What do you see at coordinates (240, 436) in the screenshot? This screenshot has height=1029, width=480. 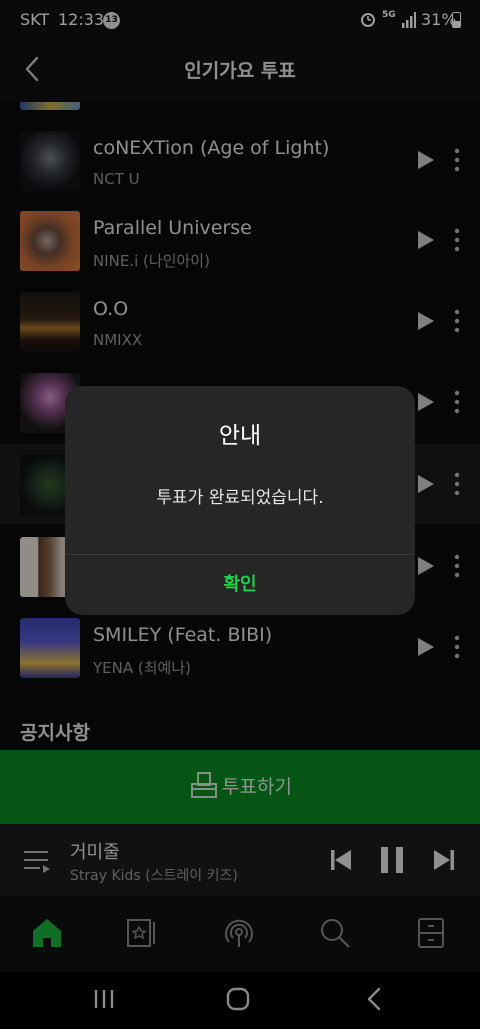 I see `dialog-title: 안내` at bounding box center [240, 436].